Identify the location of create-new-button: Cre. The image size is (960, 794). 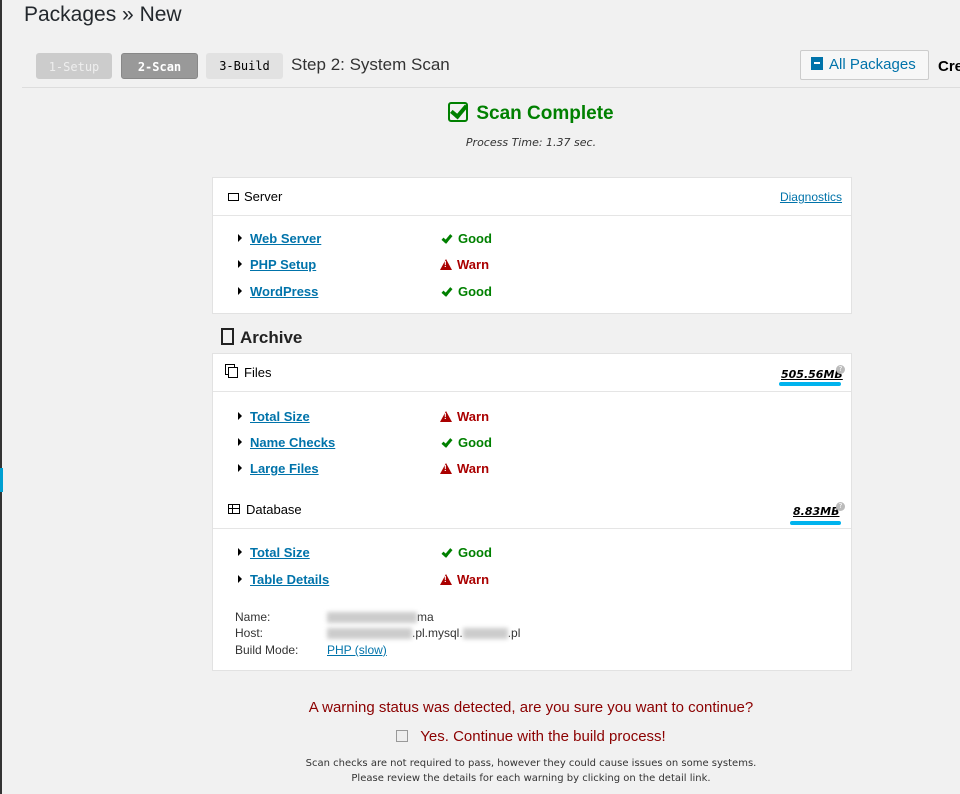
(949, 66).